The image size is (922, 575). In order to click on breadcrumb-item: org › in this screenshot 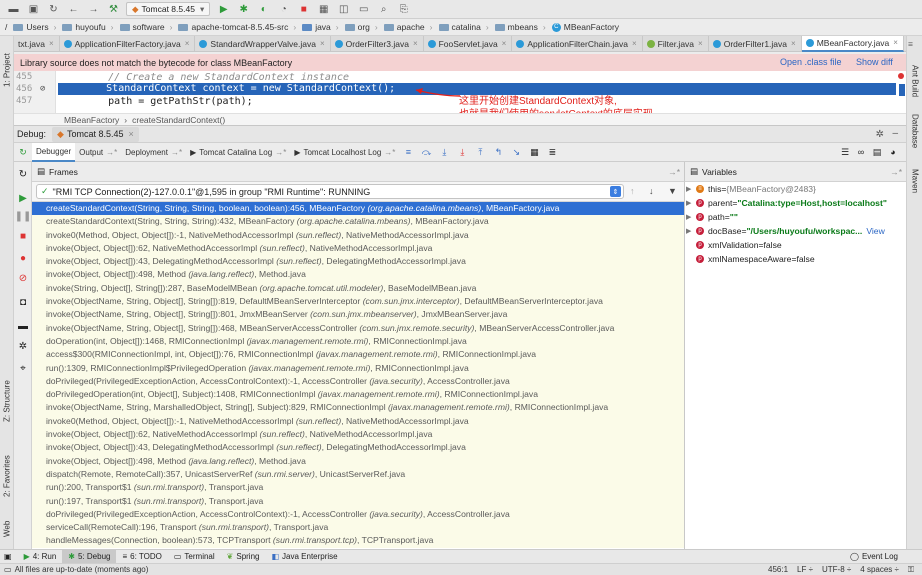, I will do `click(358, 27)`.